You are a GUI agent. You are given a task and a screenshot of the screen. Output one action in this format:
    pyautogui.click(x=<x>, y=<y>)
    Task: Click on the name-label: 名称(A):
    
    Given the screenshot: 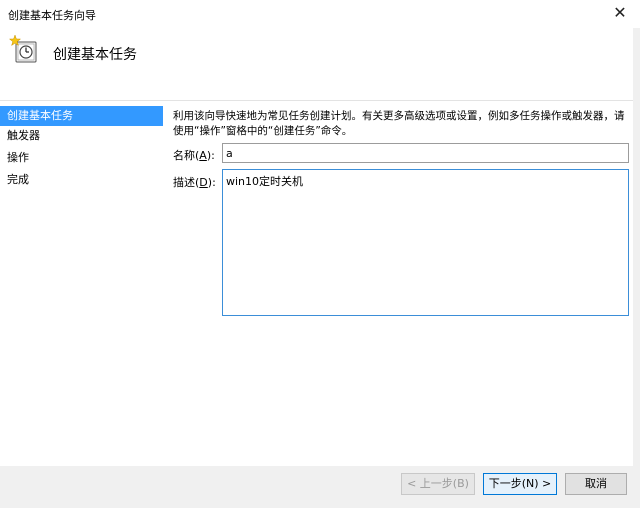 What is the action you would take?
    pyautogui.click(x=194, y=155)
    